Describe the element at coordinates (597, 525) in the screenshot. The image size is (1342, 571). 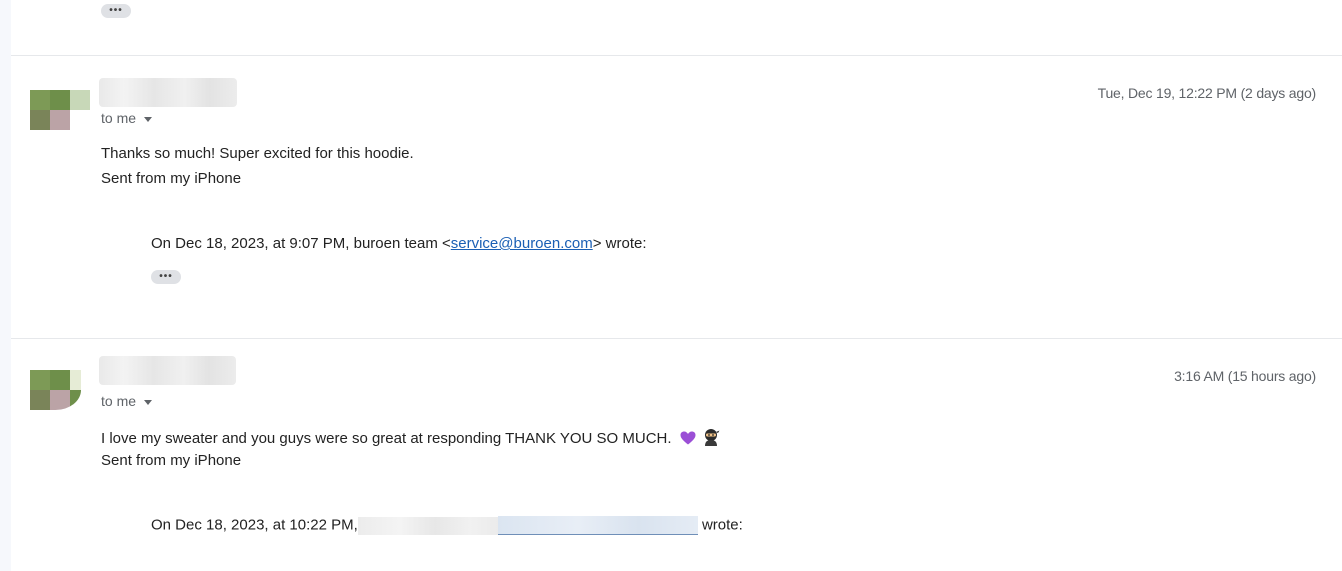
I see `sender-email-link-redacted` at that location.